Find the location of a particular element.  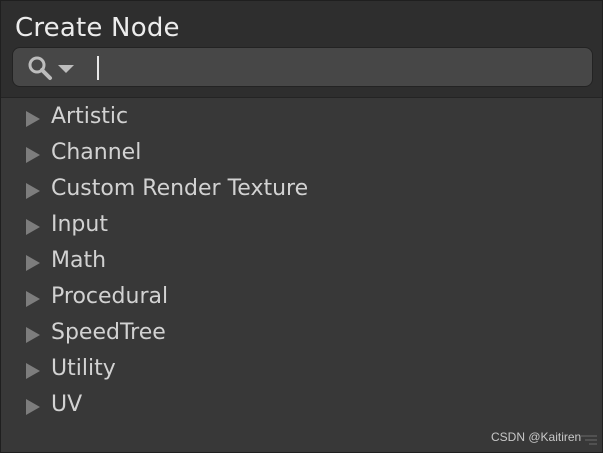

tree-item-label: Channel is located at coordinates (96, 152).